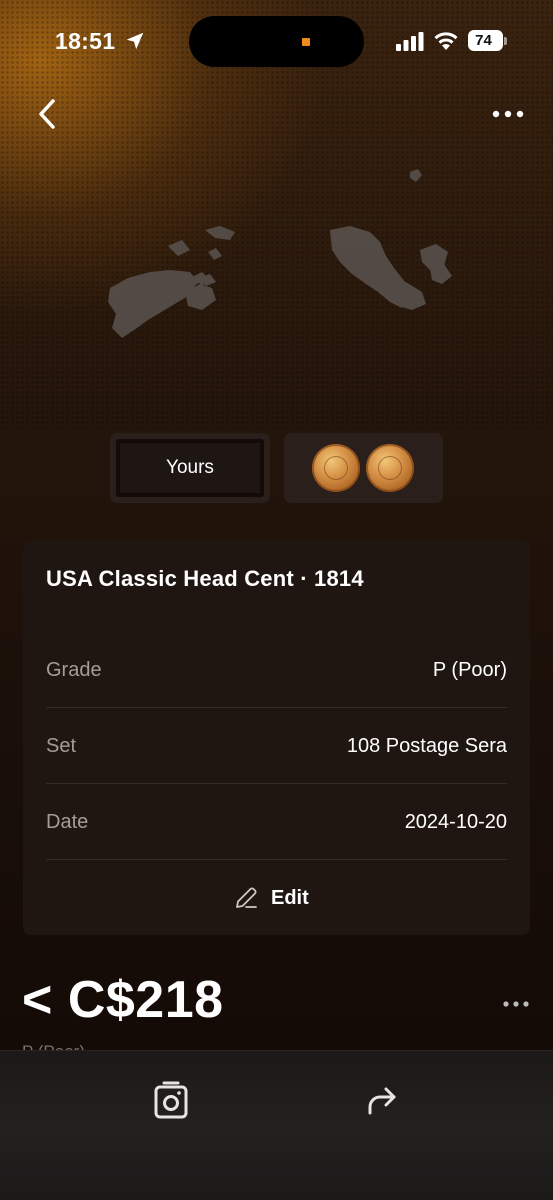  What do you see at coordinates (276, 822) in the screenshot?
I see `detail-row-date: Date 2024-10-20` at bounding box center [276, 822].